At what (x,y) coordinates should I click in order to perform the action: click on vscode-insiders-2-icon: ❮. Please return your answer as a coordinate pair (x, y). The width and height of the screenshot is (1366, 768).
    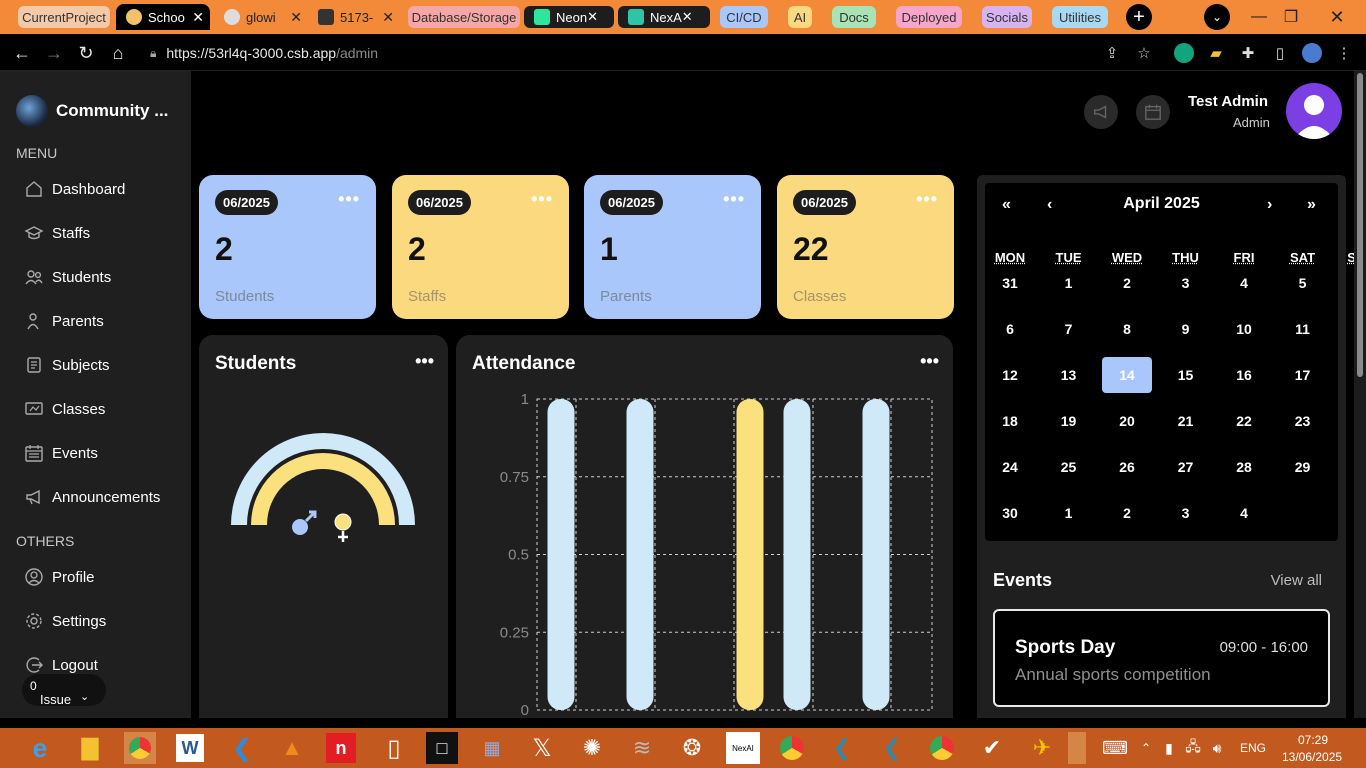
    Looking at the image, I should click on (892, 748).